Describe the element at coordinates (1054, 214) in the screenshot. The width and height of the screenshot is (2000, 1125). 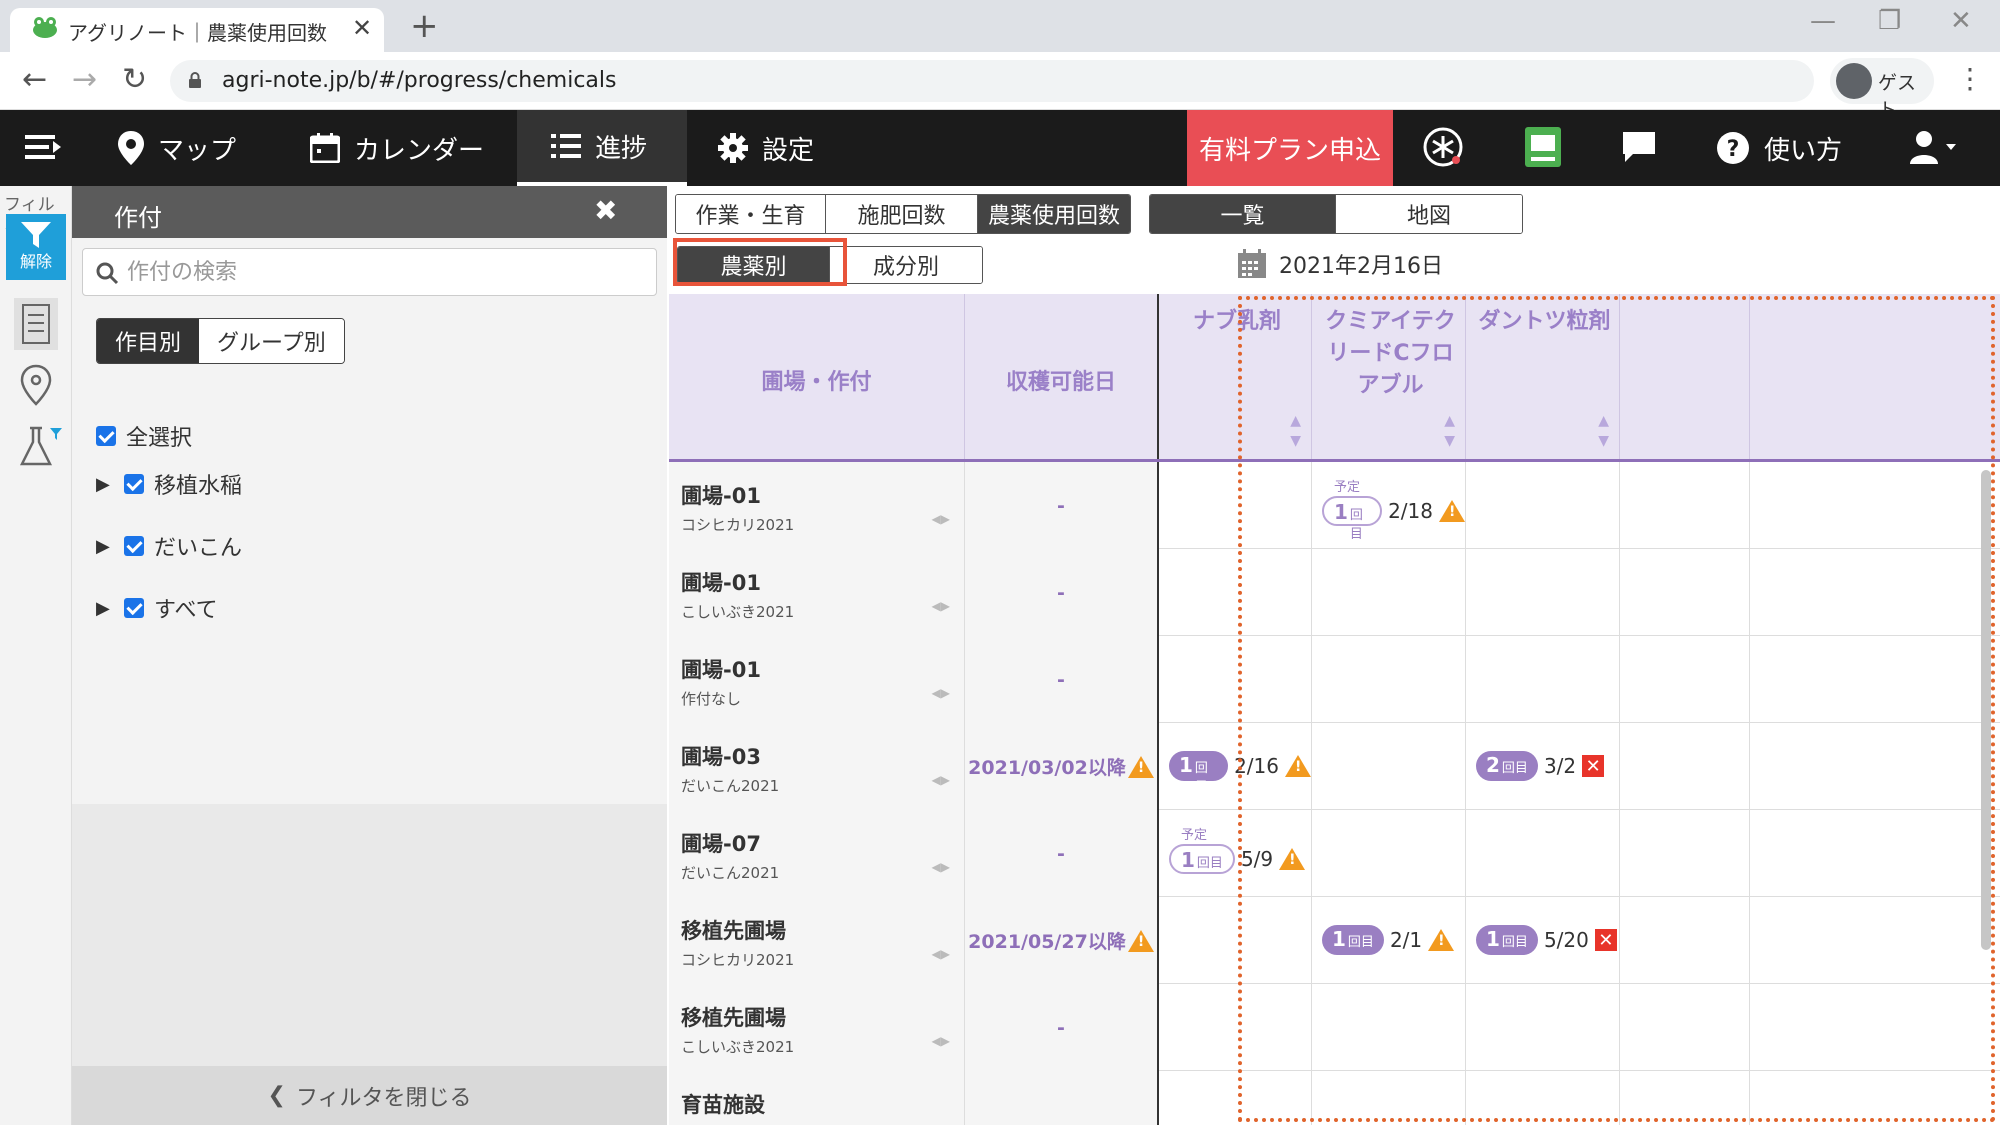
I see `tab-pesticide-count: 農薬使用回数` at that location.